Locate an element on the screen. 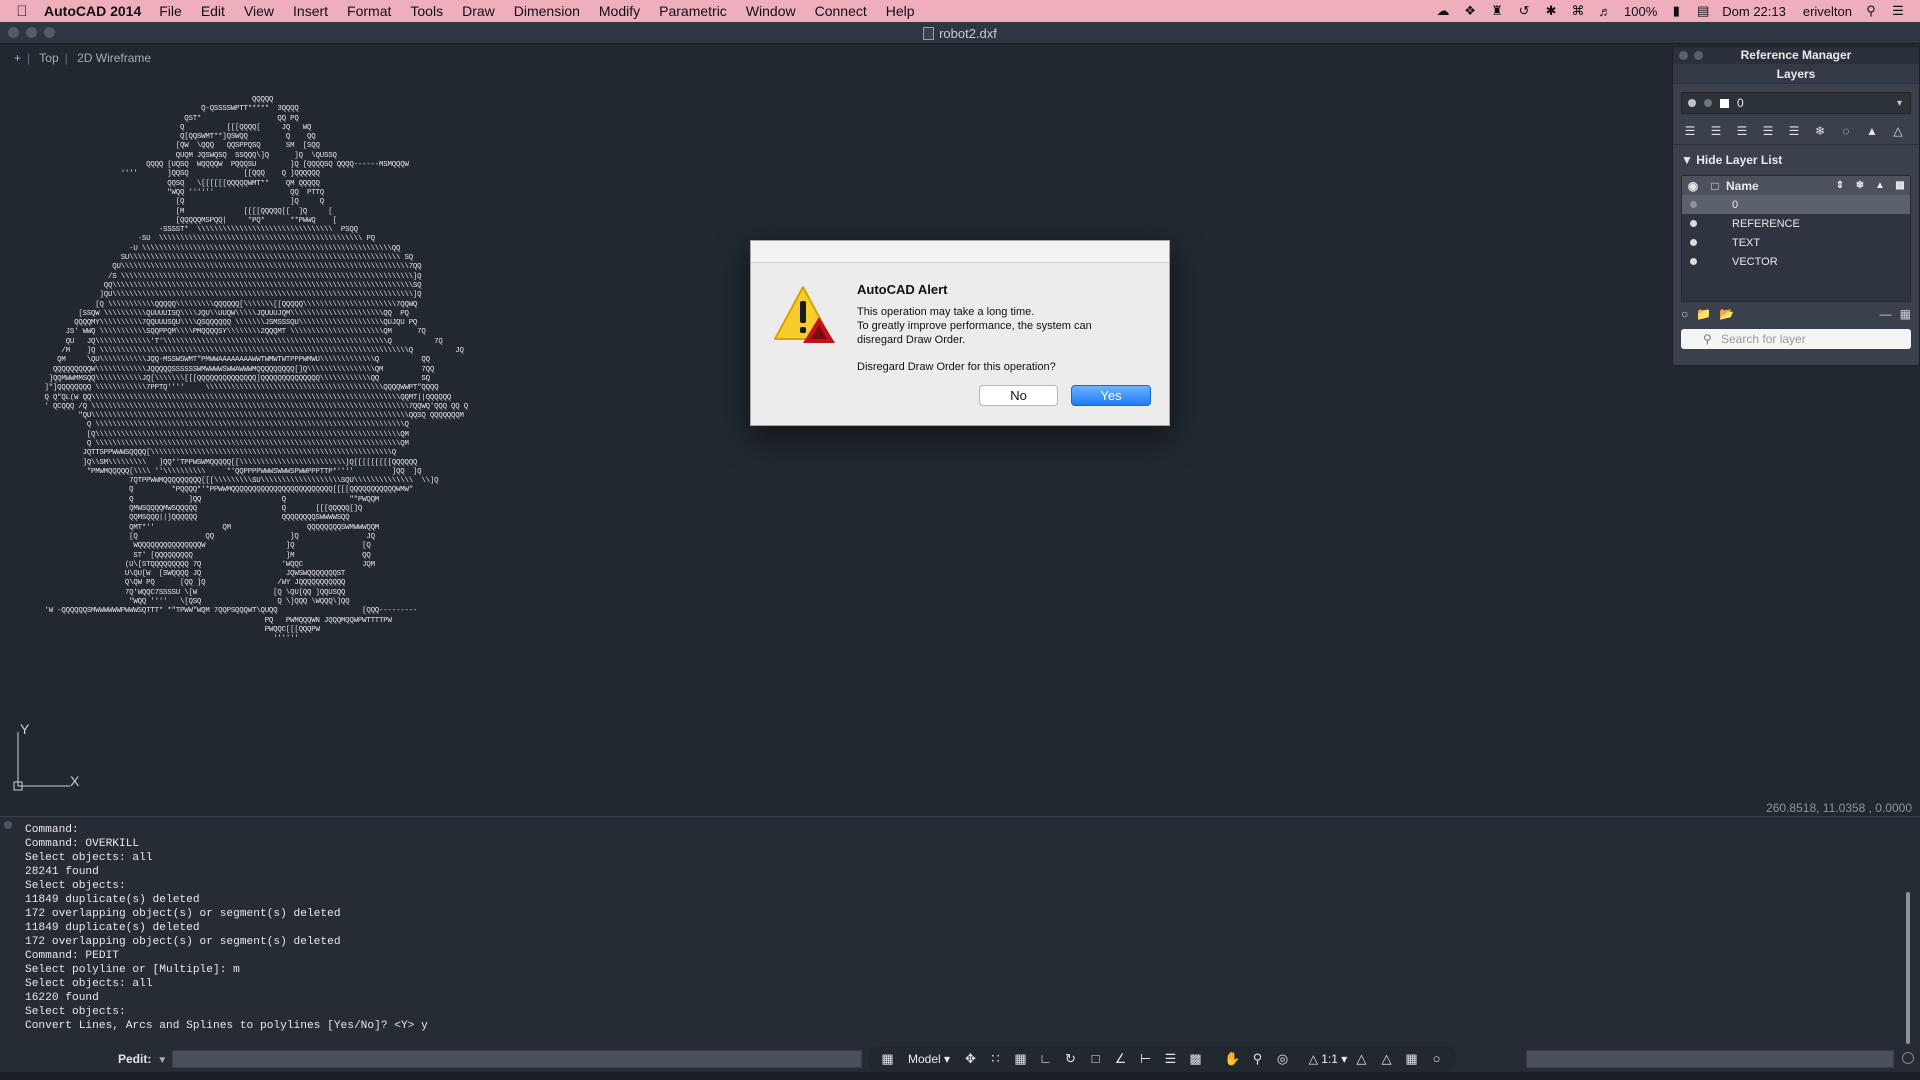 Image resolution: width=1920 pixels, height=1080 pixels. time-machine-icon: ↺ is located at coordinates (1524, 11).